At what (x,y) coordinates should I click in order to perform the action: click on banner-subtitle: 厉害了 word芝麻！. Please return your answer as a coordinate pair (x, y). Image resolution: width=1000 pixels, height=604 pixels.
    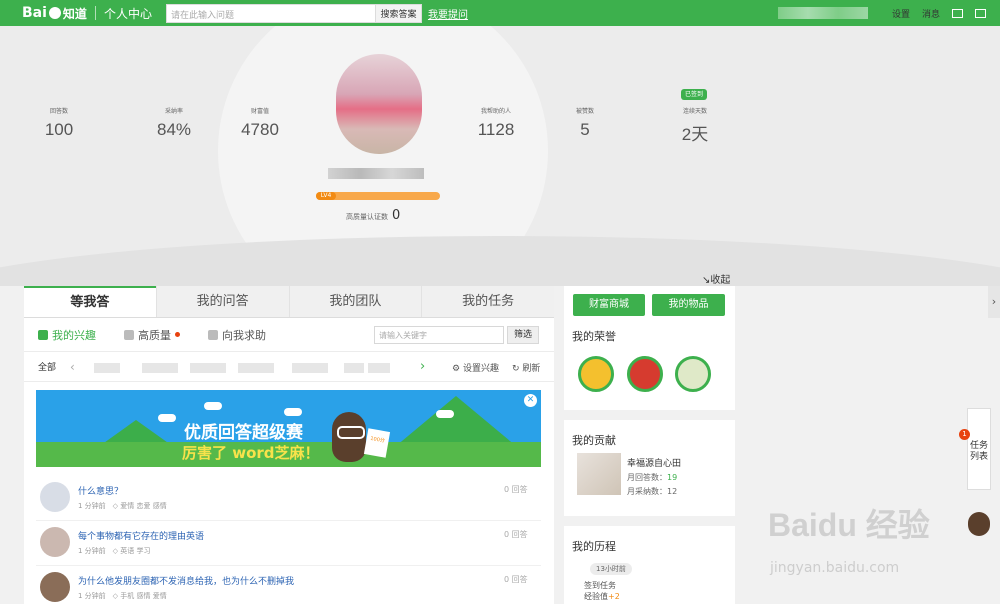
    Looking at the image, I should click on (251, 453).